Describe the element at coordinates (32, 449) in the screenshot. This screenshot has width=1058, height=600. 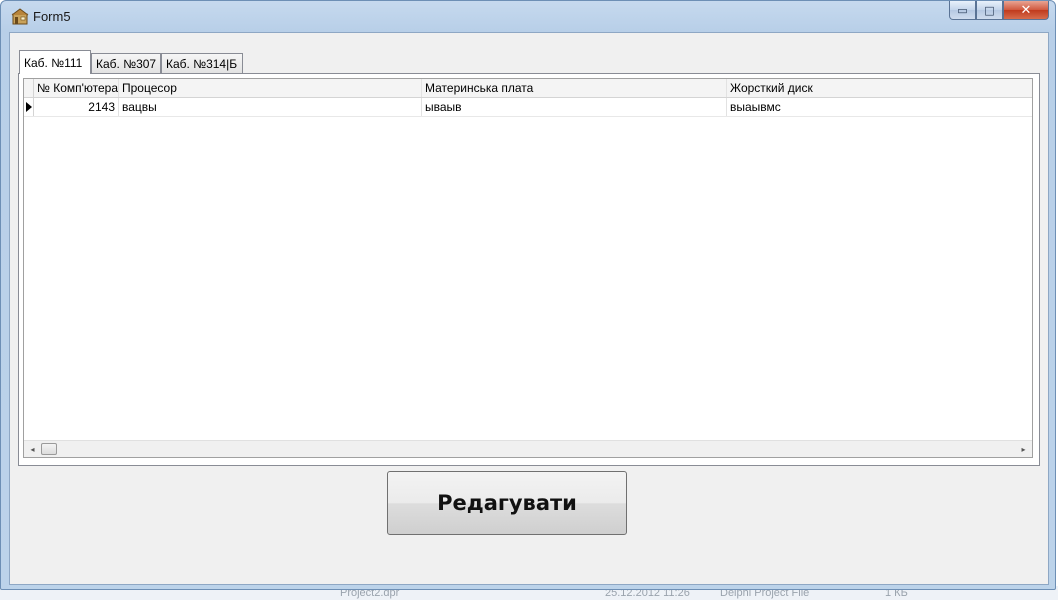
I see `scroll-left-arrow-icon: ◂` at that location.